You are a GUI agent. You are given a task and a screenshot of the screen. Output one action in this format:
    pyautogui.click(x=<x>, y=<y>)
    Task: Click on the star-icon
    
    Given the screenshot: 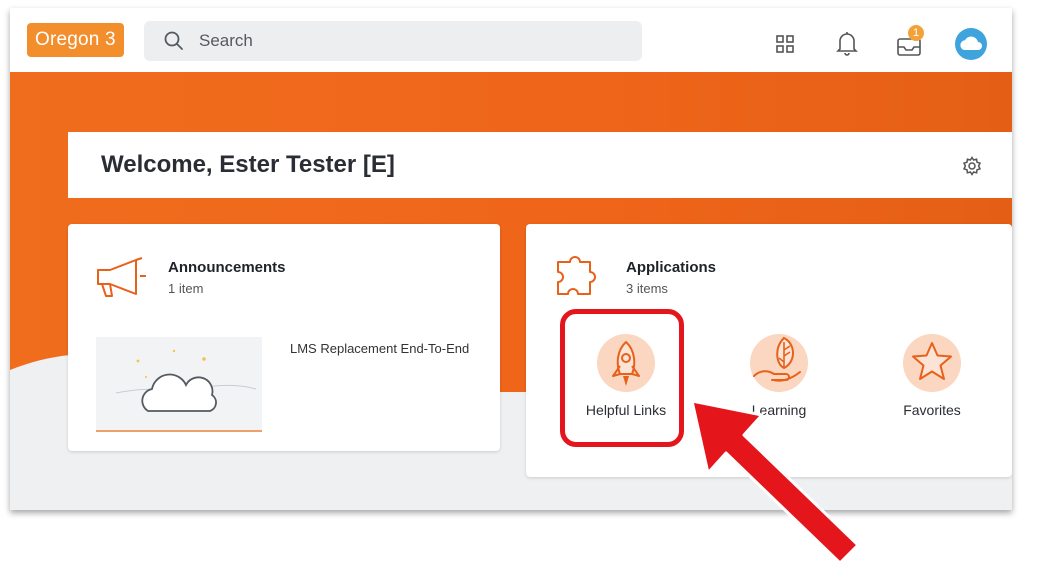 What is the action you would take?
    pyautogui.click(x=932, y=361)
    